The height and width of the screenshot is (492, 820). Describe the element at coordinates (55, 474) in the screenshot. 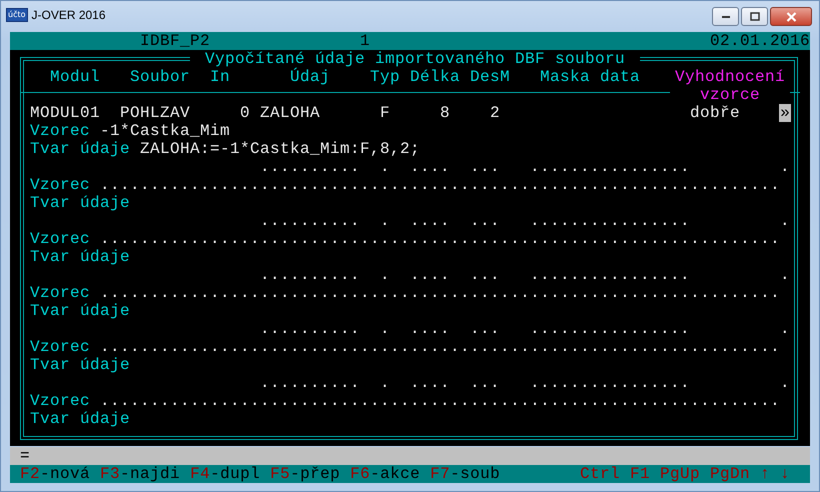

I see `shortcut-key: F2-nová` at that location.